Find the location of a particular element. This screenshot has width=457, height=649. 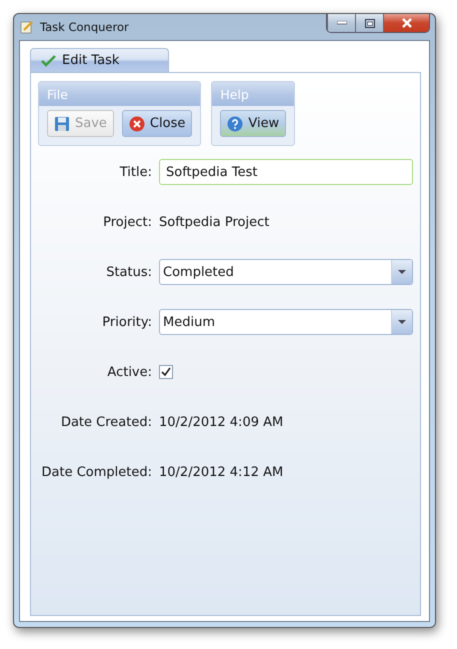

field-label: Title: is located at coordinates (135, 172).